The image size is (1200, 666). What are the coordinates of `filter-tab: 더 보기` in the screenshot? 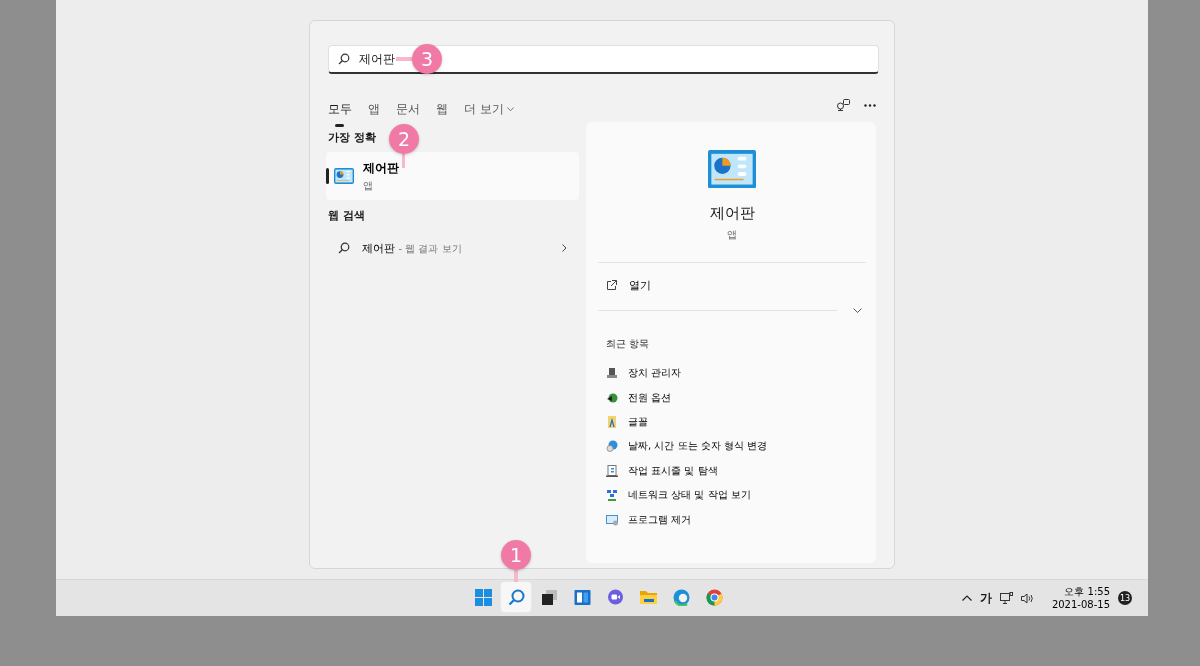 It's located at (489, 109).